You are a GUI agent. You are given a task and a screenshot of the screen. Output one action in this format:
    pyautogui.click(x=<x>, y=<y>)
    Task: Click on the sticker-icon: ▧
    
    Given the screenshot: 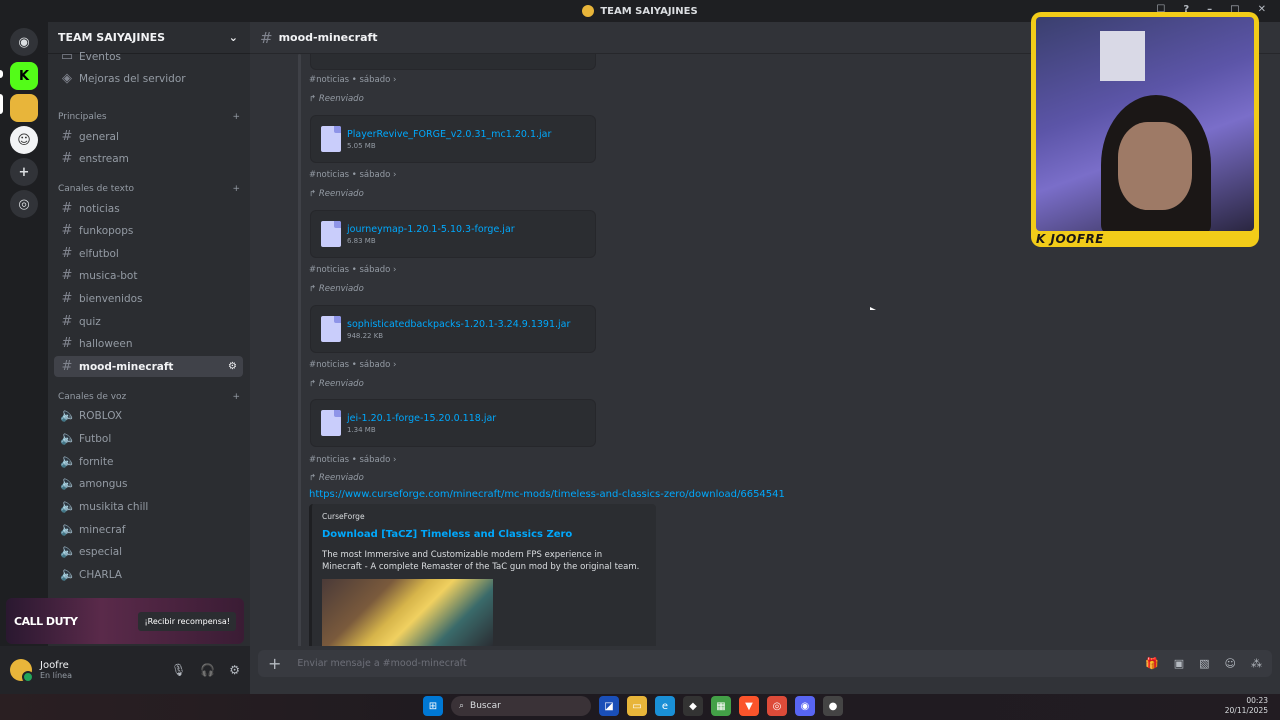 What is the action you would take?
    pyautogui.click(x=1204, y=663)
    